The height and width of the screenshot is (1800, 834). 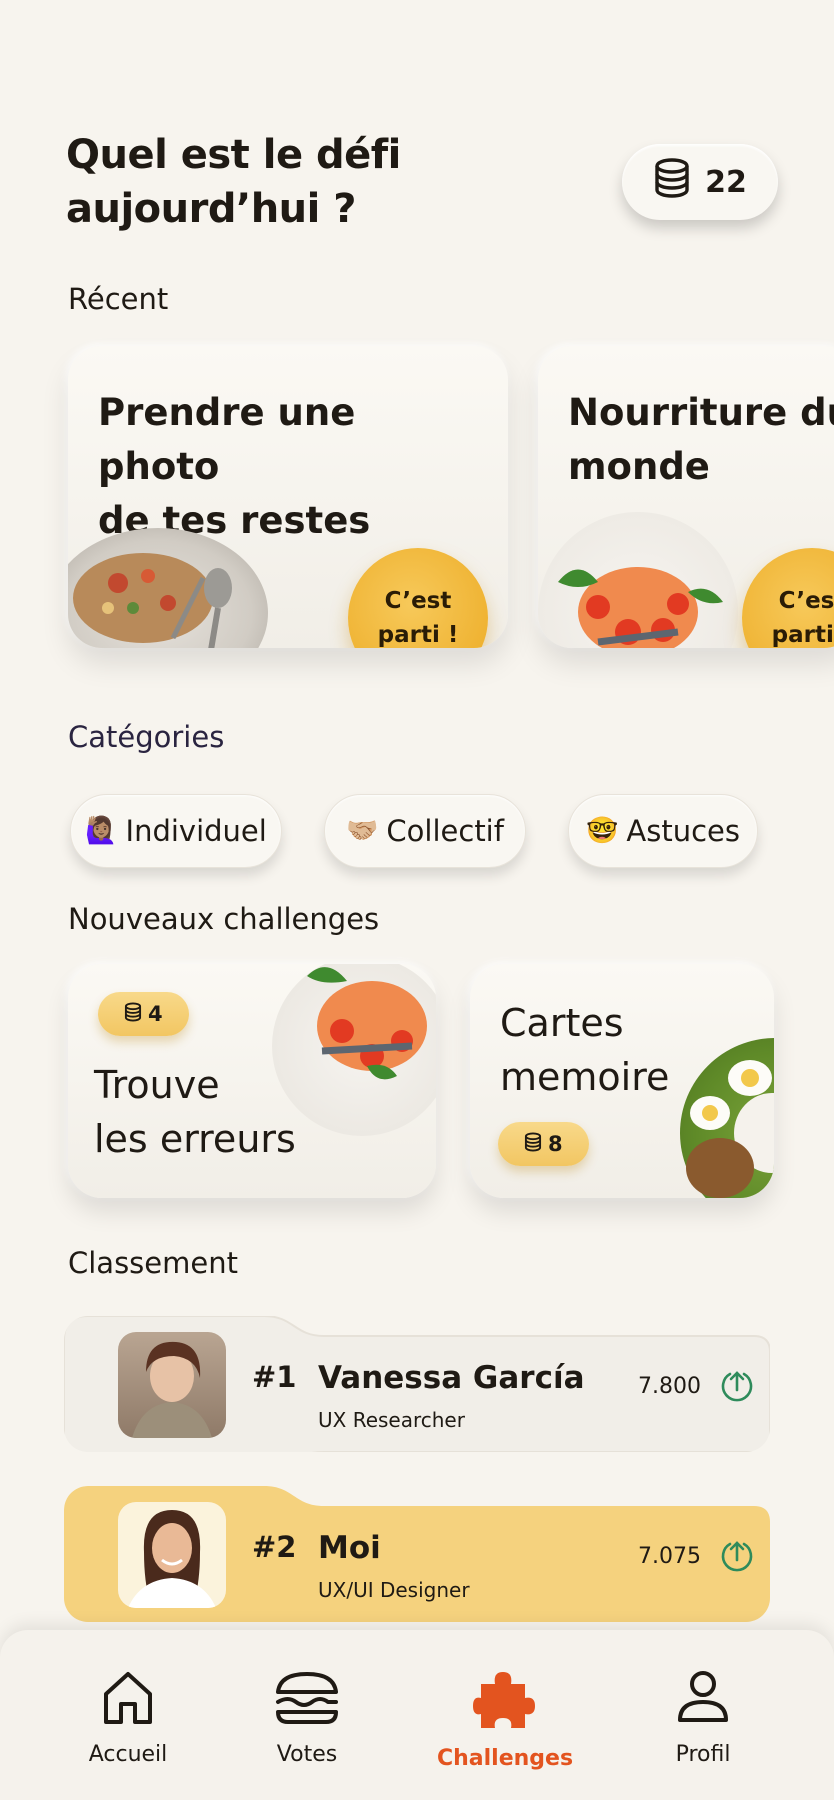 I want to click on challenge-card-find-errors: 4 Trouve les erreurs, so click(x=252, y=1081).